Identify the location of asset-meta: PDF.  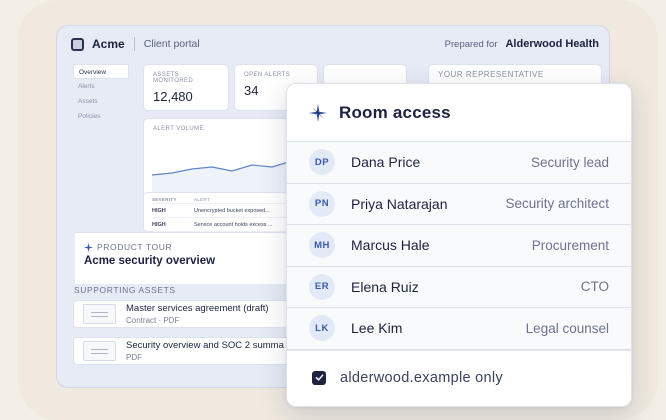
(134, 357).